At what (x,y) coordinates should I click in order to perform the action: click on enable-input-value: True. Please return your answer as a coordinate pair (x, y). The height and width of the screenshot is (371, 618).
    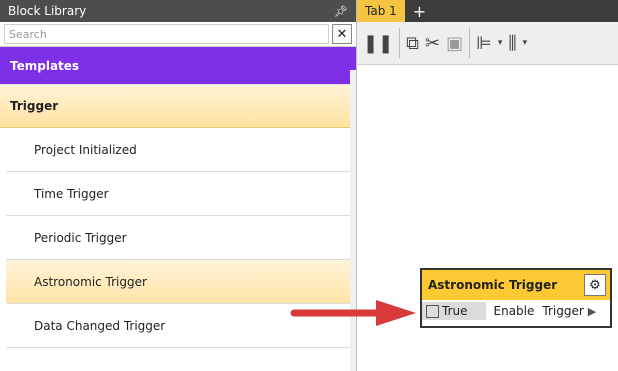
    Looking at the image, I should click on (454, 311).